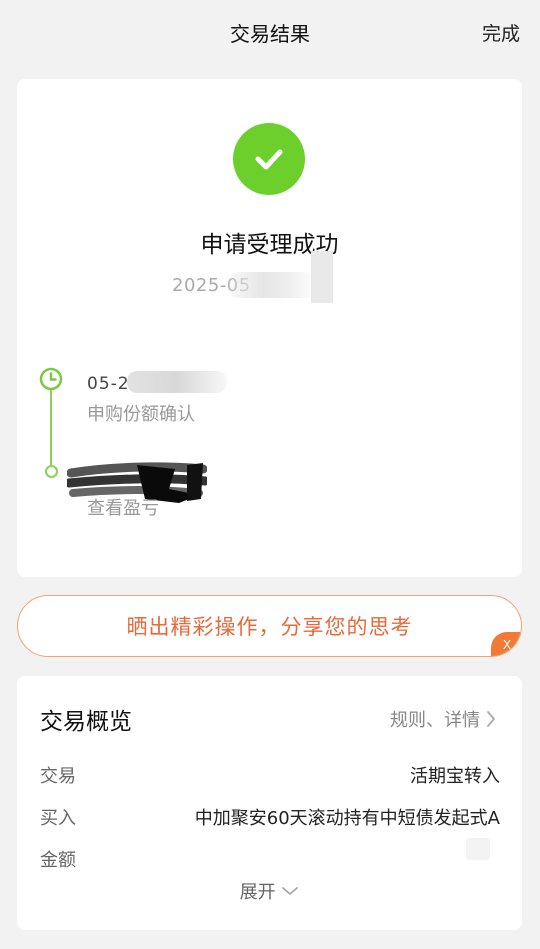  I want to click on top-bar: 交易结果 完成, so click(270, 32).